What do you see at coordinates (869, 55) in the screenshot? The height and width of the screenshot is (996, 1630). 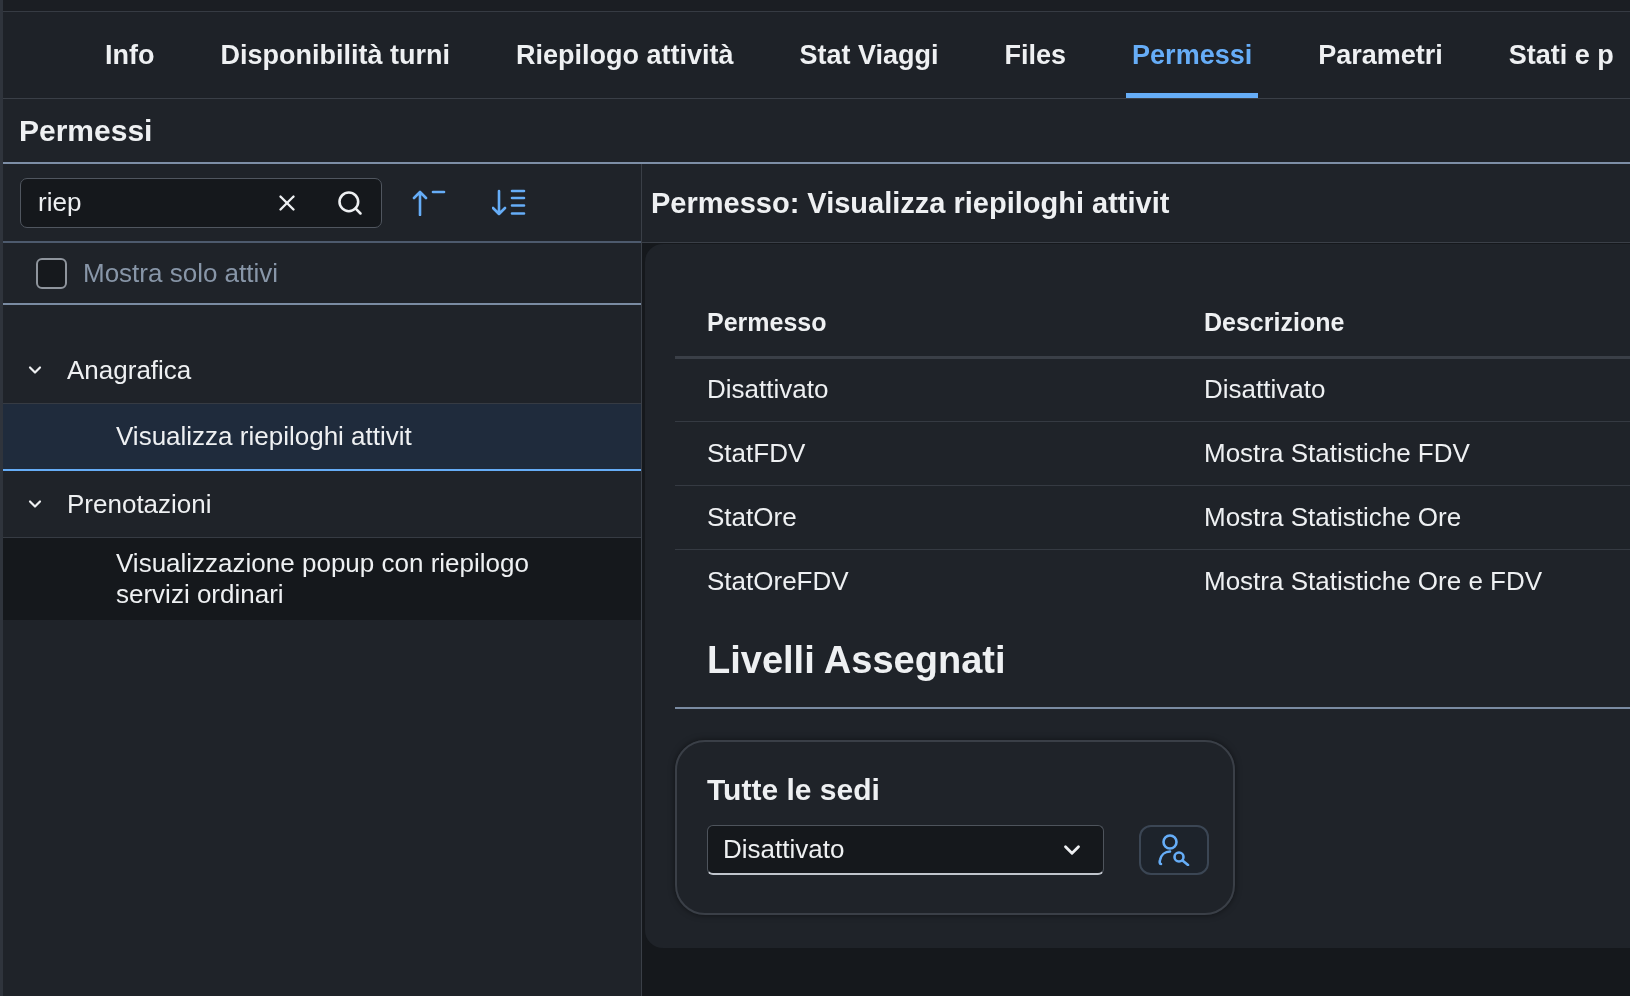 I see `tab: Stat Viaggi` at bounding box center [869, 55].